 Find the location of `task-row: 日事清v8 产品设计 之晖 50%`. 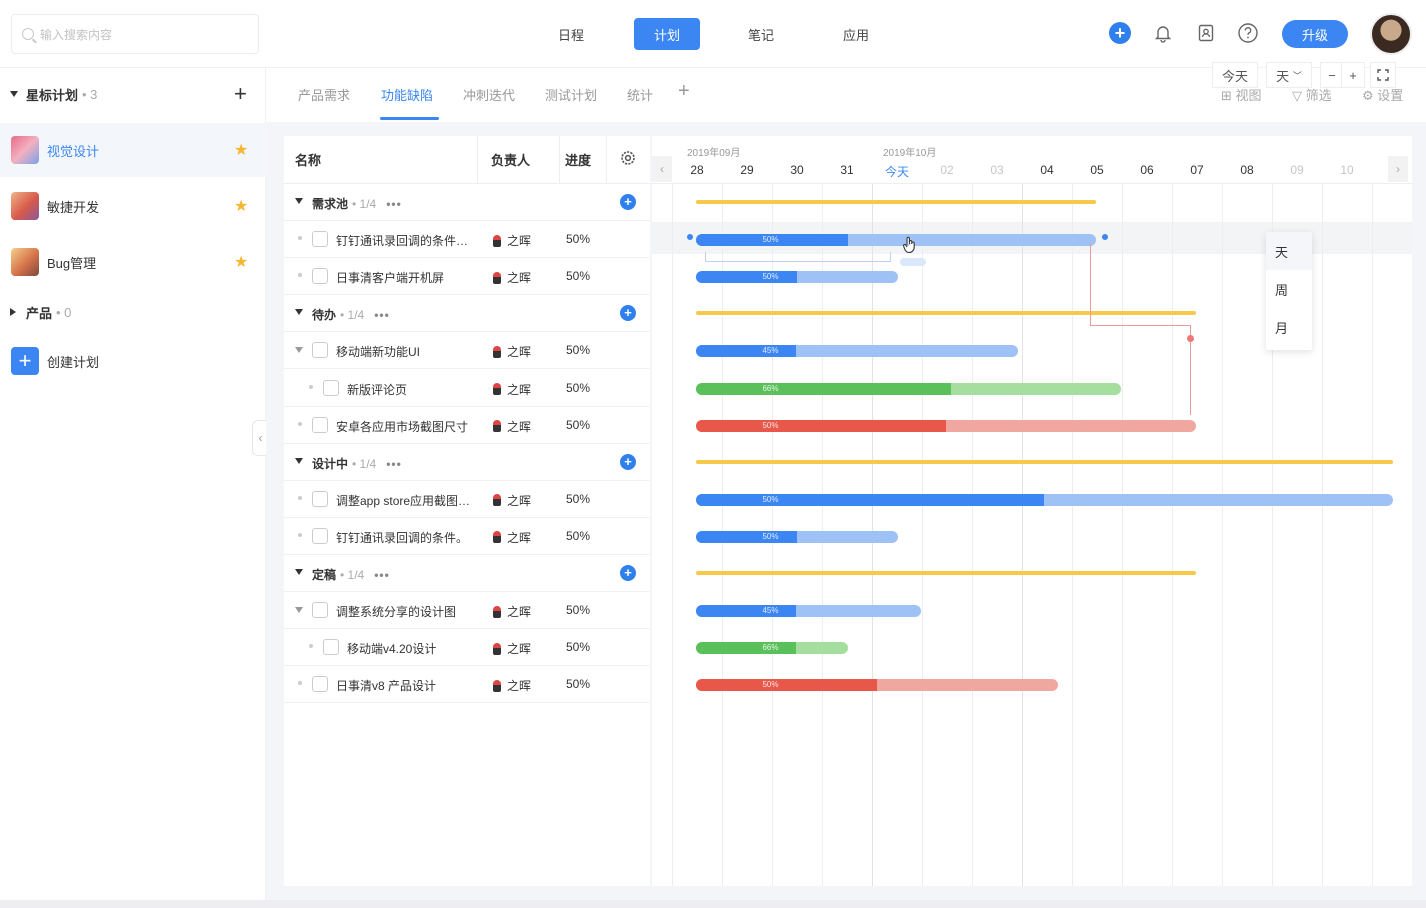

task-row: 日事清v8 产品设计 之晖 50% is located at coordinates (467, 685).